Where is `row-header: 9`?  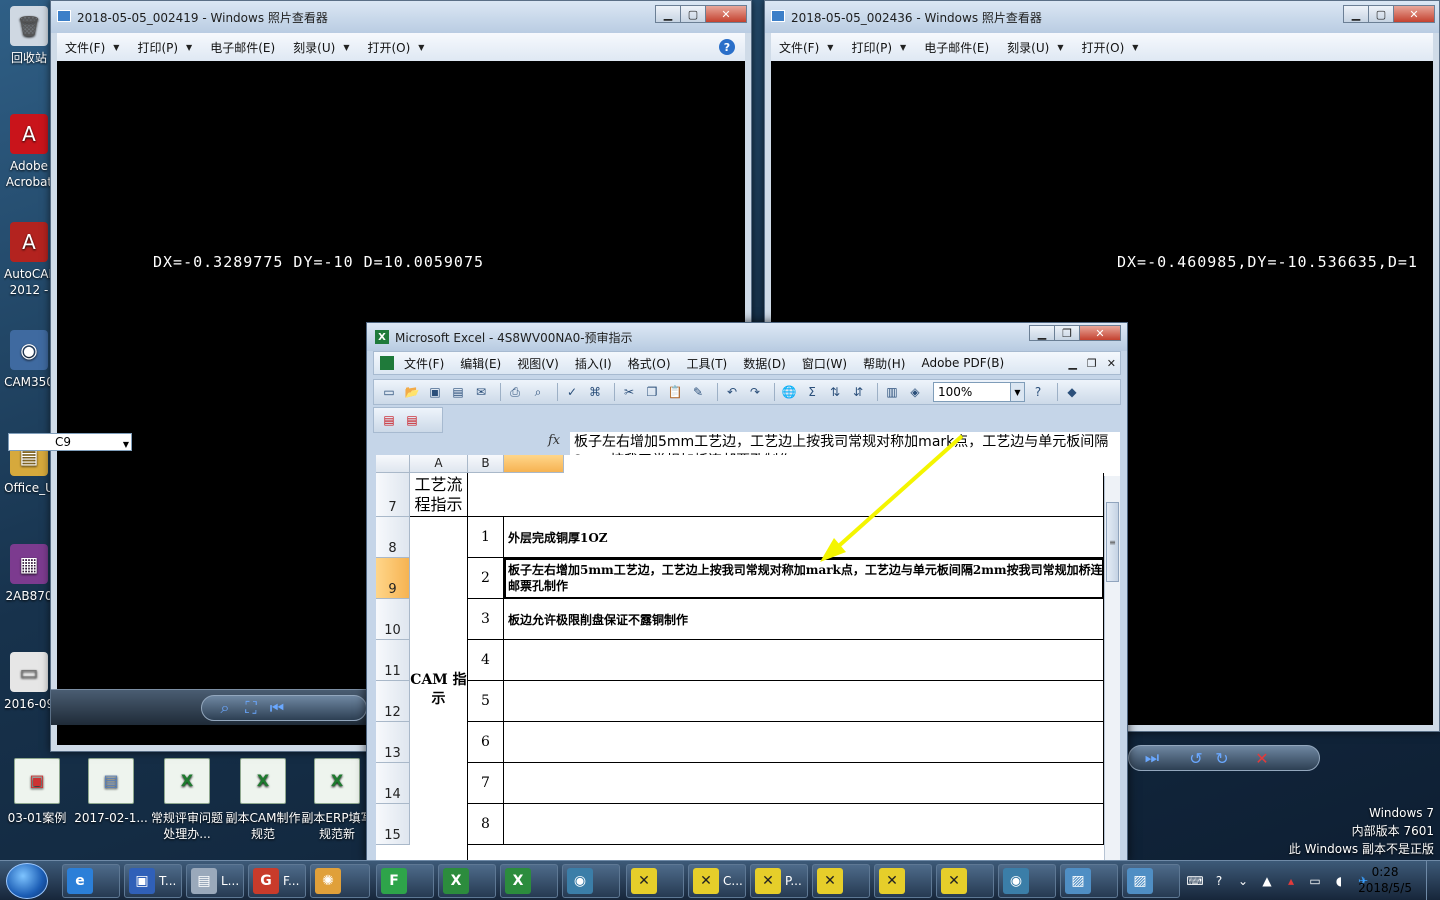
row-header: 9 is located at coordinates (393, 578).